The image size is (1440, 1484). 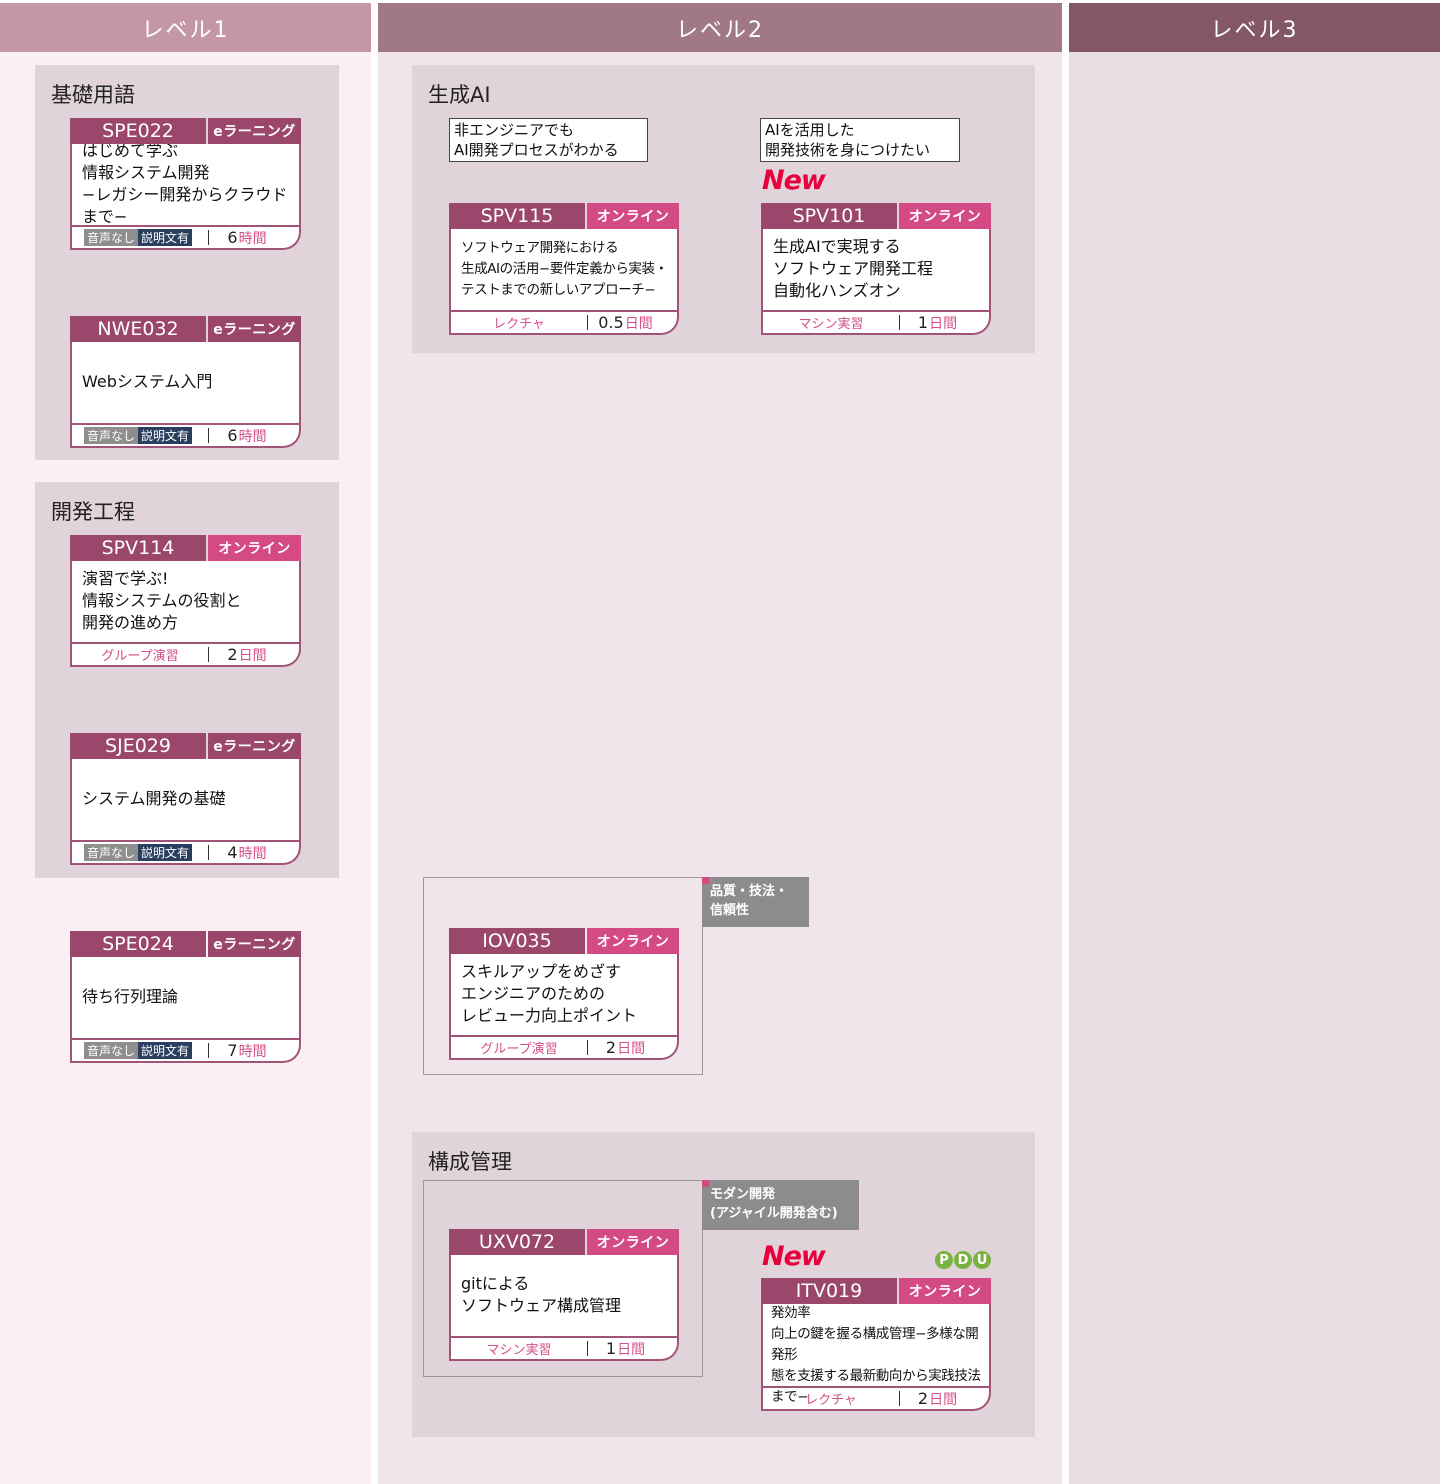 I want to click on card-header: SPE024 eラーニング, so click(x=185, y=944).